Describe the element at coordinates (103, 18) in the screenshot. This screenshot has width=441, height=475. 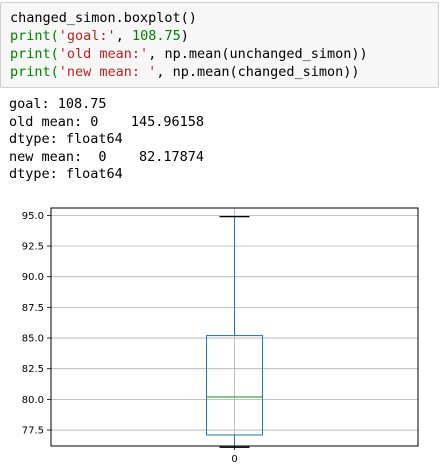
I see `code-line-1: changed_simon.boxplot()` at that location.